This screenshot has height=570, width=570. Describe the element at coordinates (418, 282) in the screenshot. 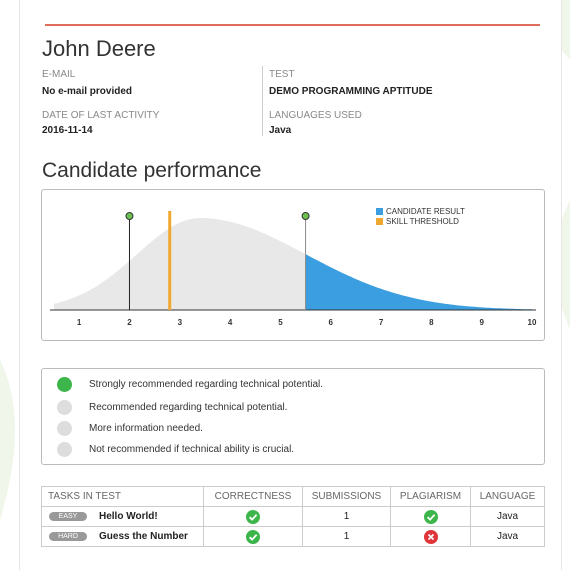

I see `candidate-result-area` at that location.